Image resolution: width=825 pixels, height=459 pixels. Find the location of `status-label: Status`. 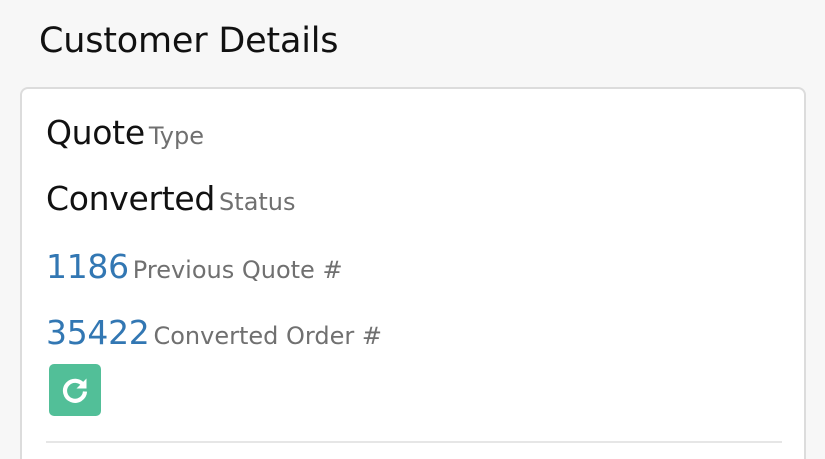

status-label: Status is located at coordinates (257, 202).